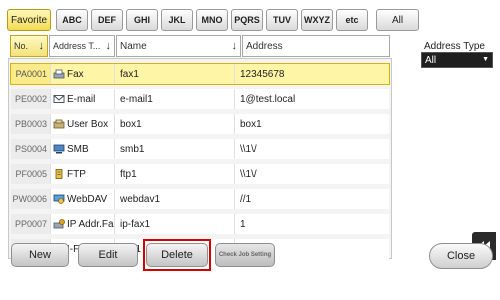  I want to click on tab-wxyz: WXYZ, so click(317, 20).